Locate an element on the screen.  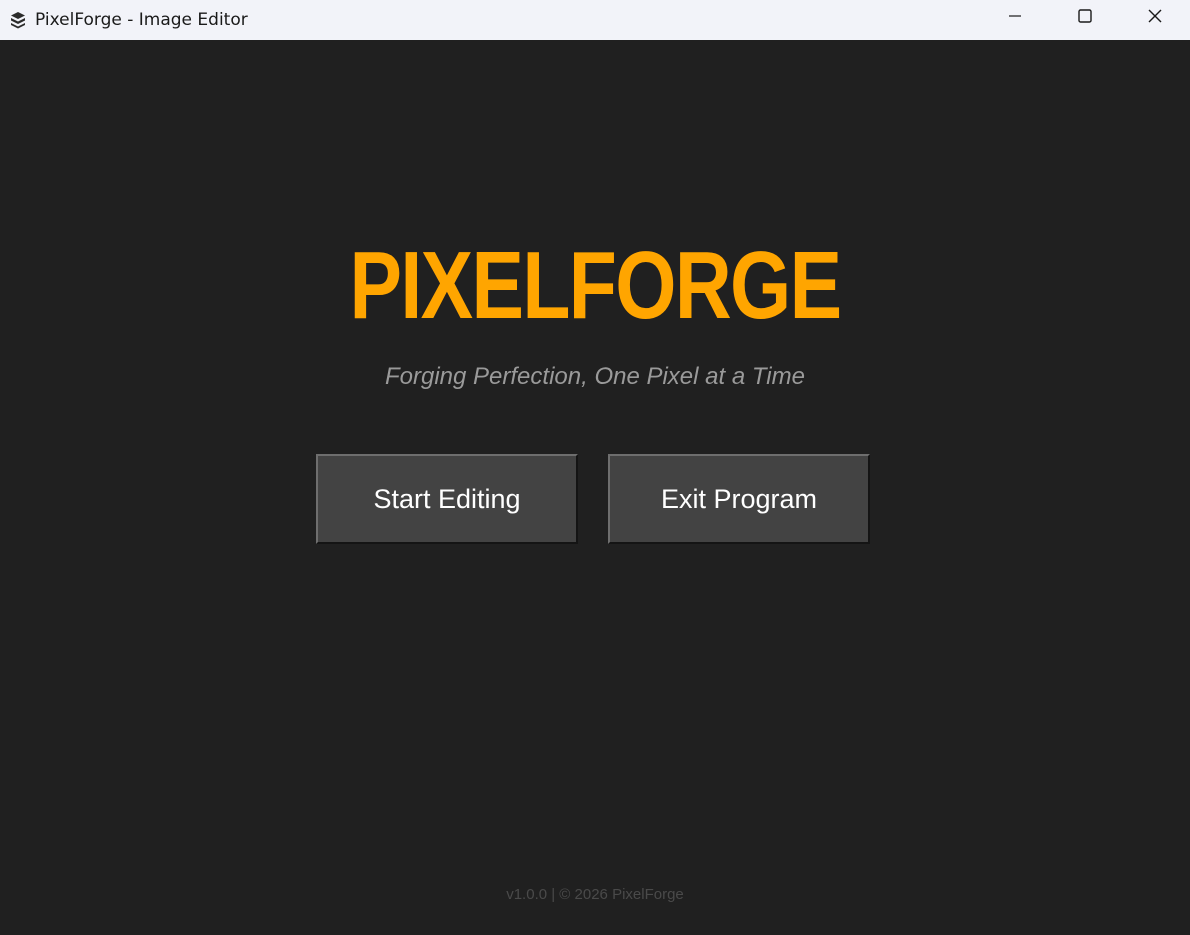
version-footer: v1.0.0 | © 2026 PixelForge is located at coordinates (595, 894).